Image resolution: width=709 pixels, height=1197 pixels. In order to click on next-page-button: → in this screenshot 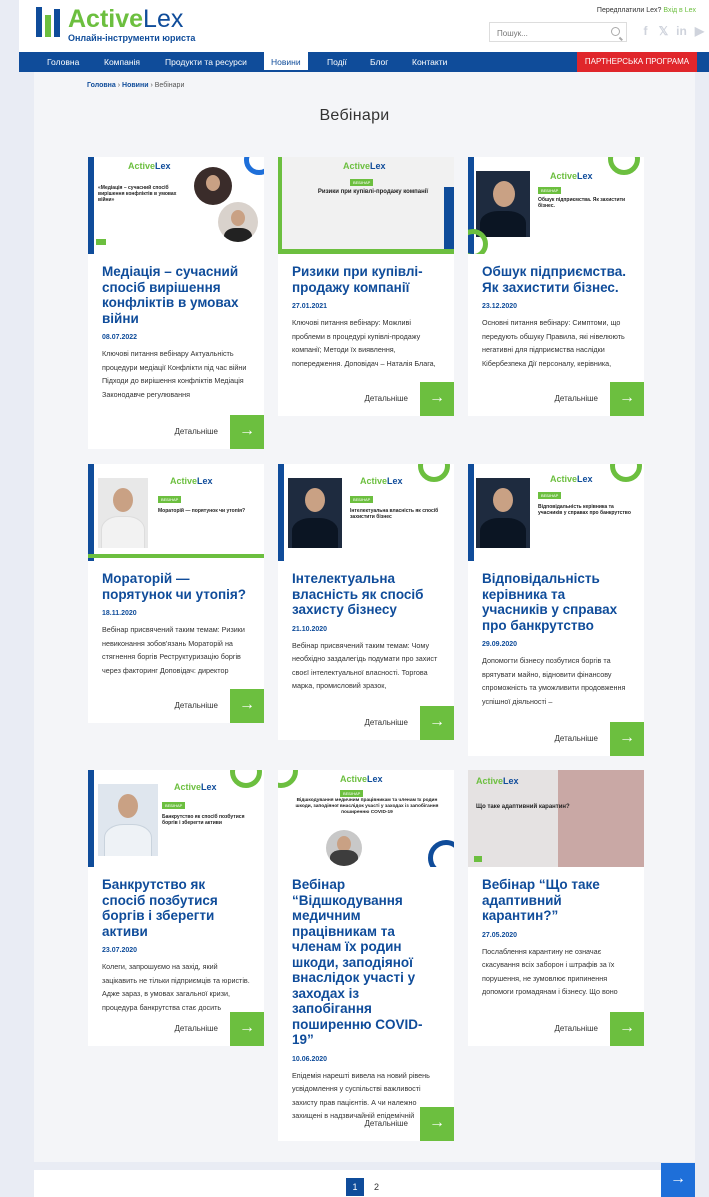, I will do `click(678, 1180)`.